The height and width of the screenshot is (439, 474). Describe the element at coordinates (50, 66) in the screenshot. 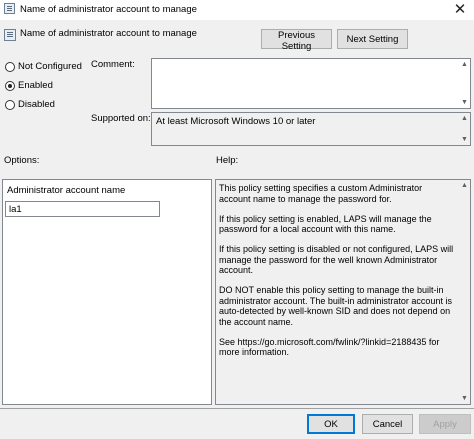

I see `radio-not-configured-label: Not Configured` at that location.